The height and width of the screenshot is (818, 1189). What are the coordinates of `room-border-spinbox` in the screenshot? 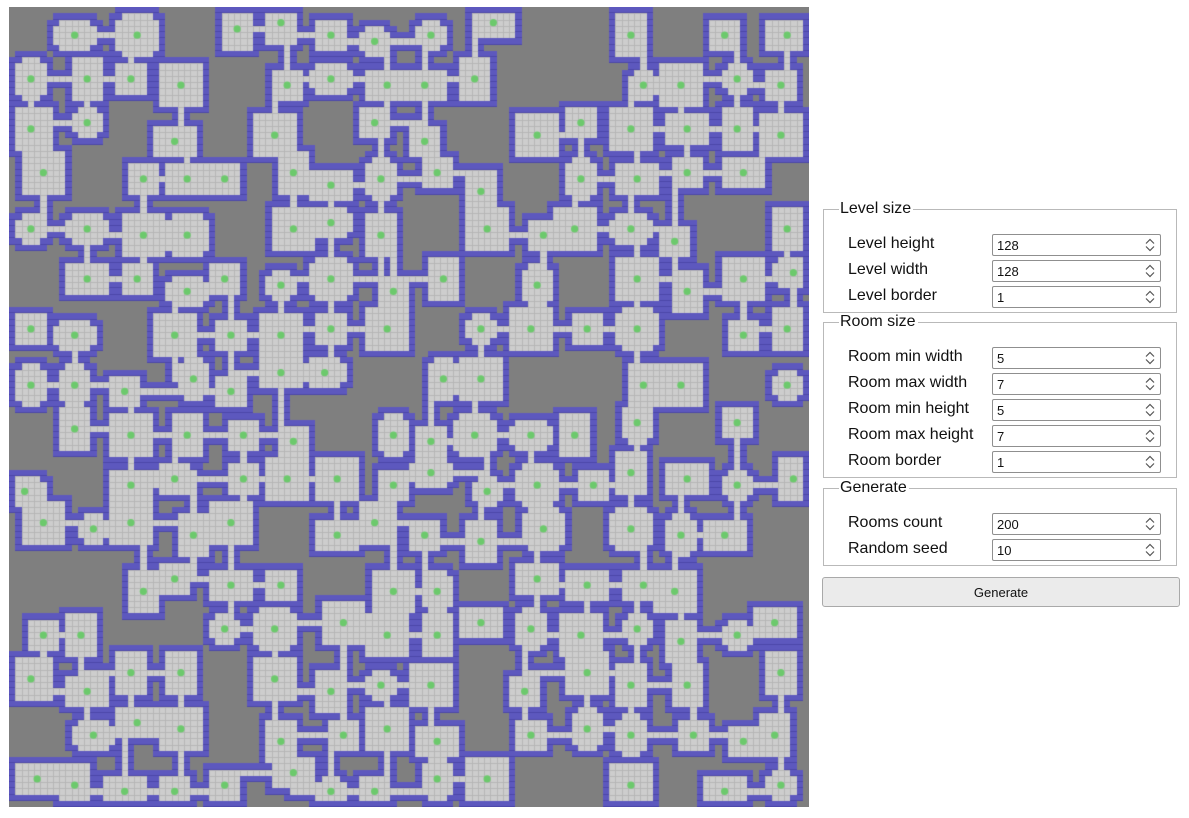 It's located at (1076, 462).